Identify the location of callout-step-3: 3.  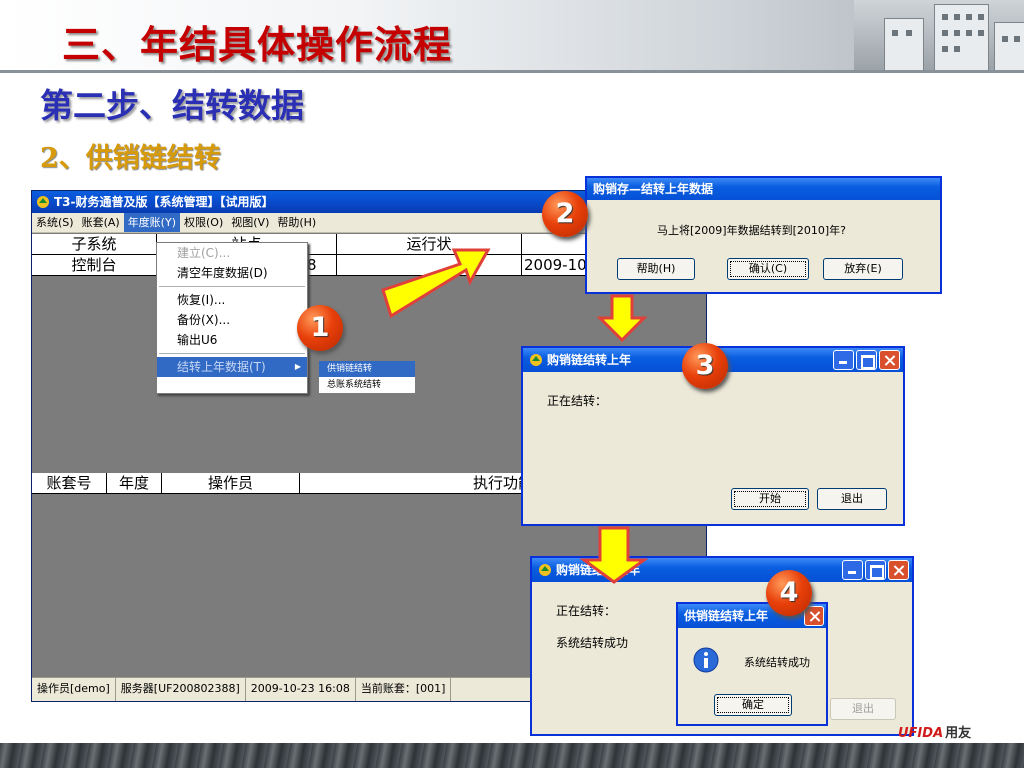
(705, 366).